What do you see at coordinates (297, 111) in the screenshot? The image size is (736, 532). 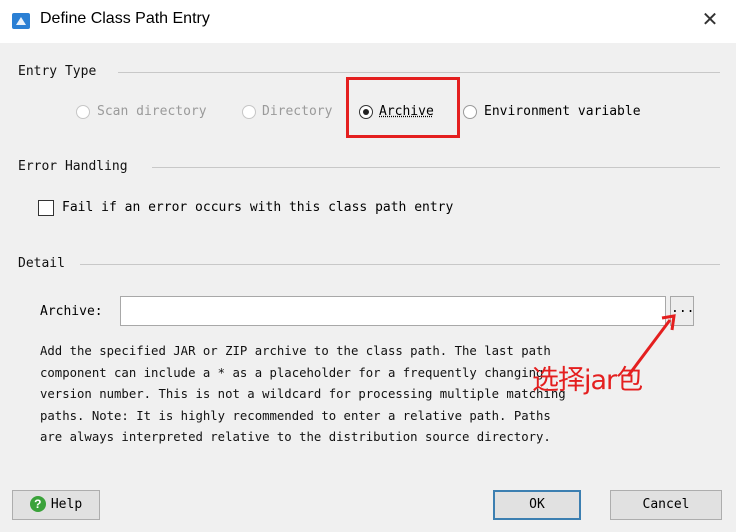 I see `directory-label: Directory` at bounding box center [297, 111].